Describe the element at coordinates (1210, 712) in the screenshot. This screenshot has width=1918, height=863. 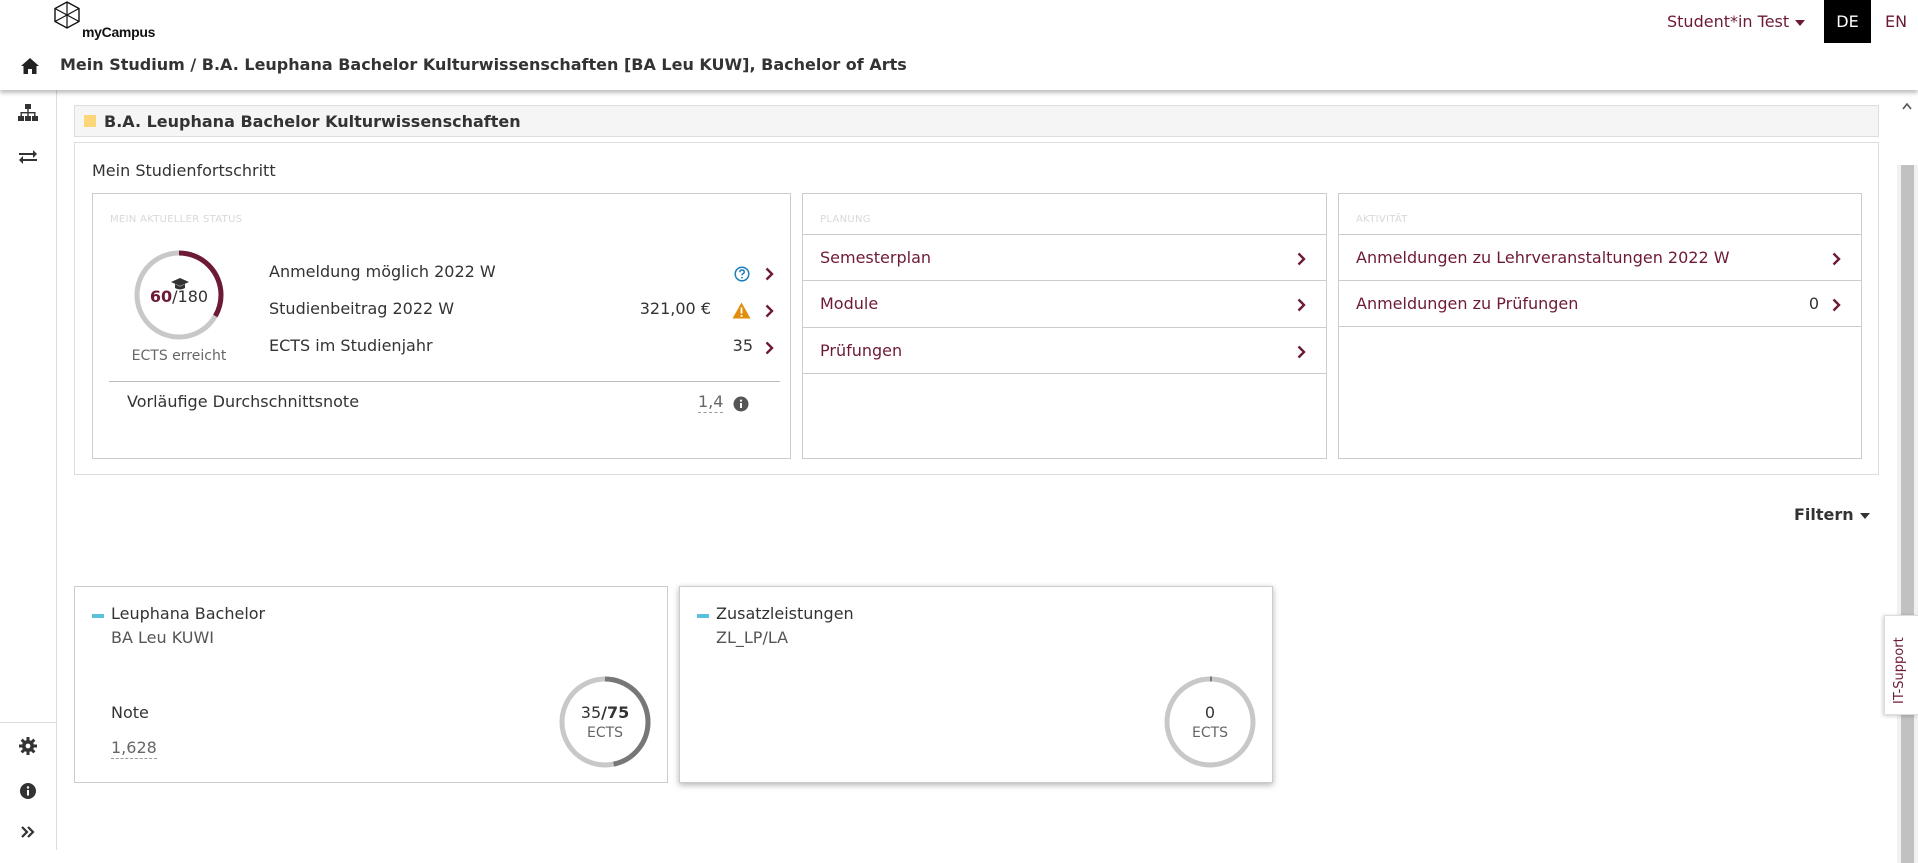
I see `card-ects-value: 0` at that location.